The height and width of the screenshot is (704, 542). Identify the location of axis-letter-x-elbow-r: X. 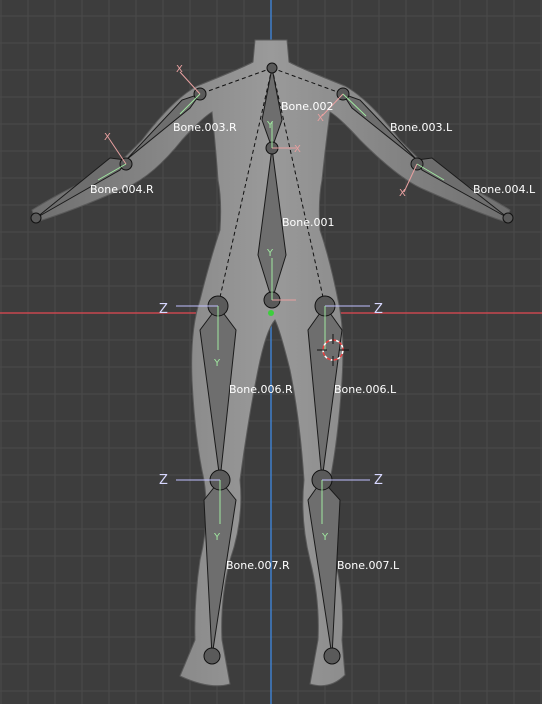
(107, 137).